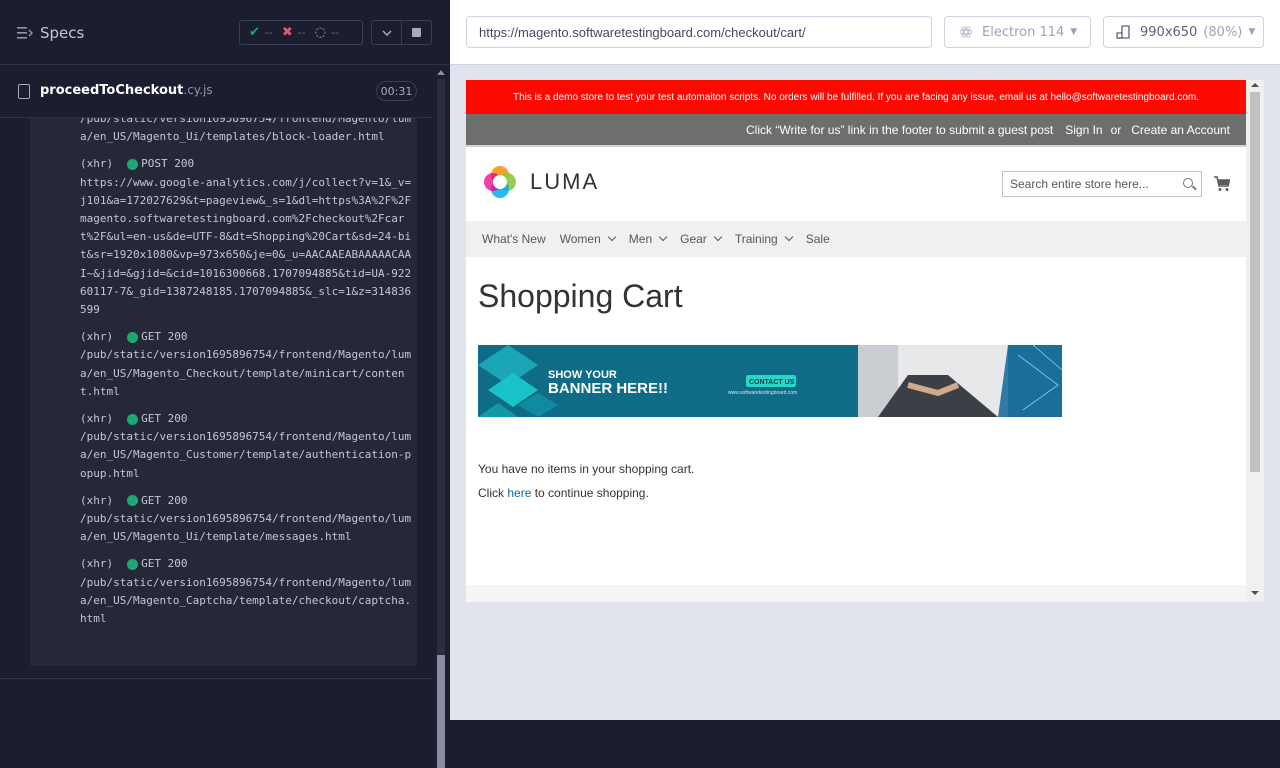 The image size is (1280, 768). What do you see at coordinates (580, 239) in the screenshot?
I see `nav-item-label: Women` at bounding box center [580, 239].